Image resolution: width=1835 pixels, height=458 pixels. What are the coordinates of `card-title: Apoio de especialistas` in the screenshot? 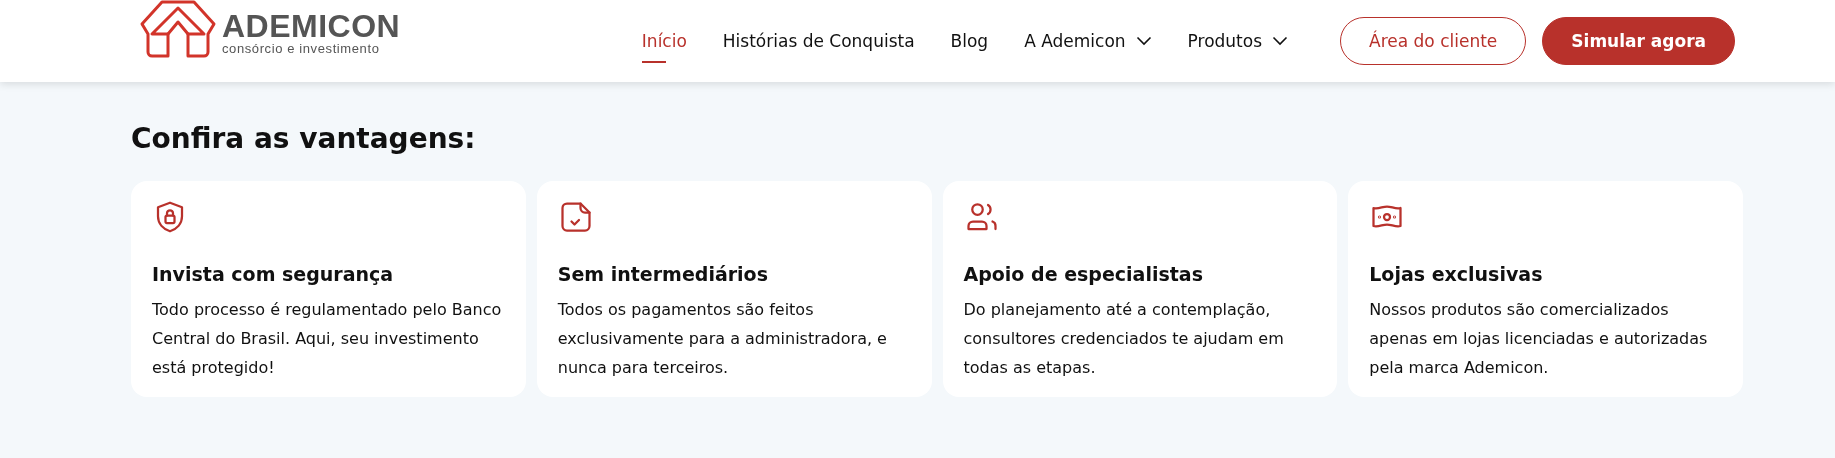 It's located at (1083, 274).